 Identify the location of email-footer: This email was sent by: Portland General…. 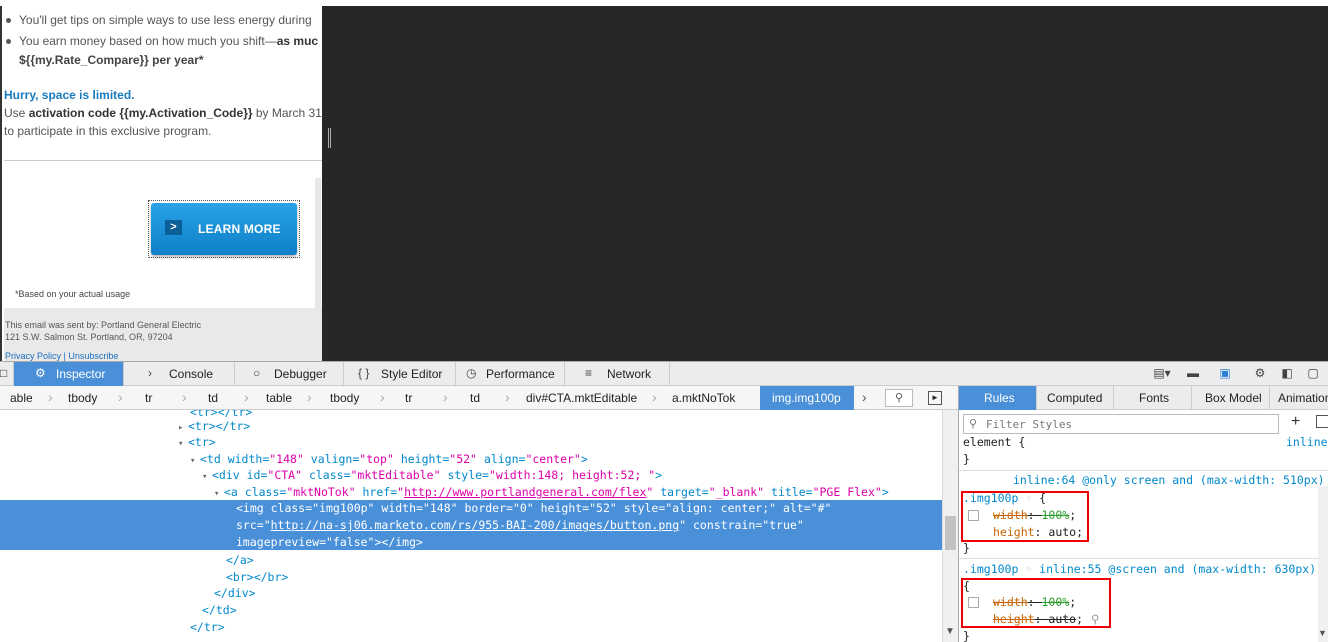
(163, 334).